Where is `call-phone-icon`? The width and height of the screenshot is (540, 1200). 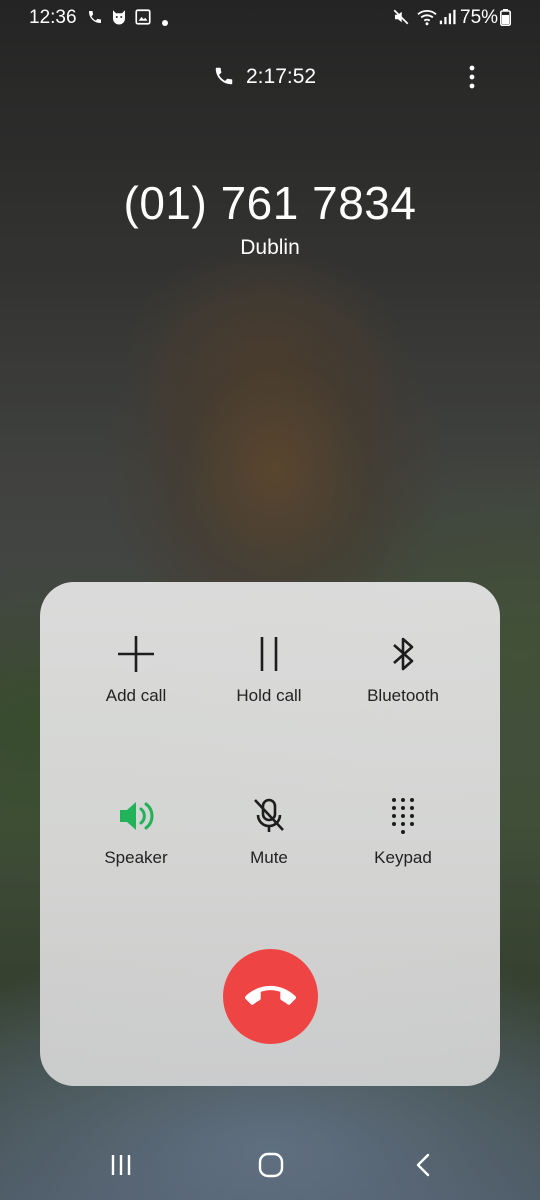
call-phone-icon is located at coordinates (224, 78).